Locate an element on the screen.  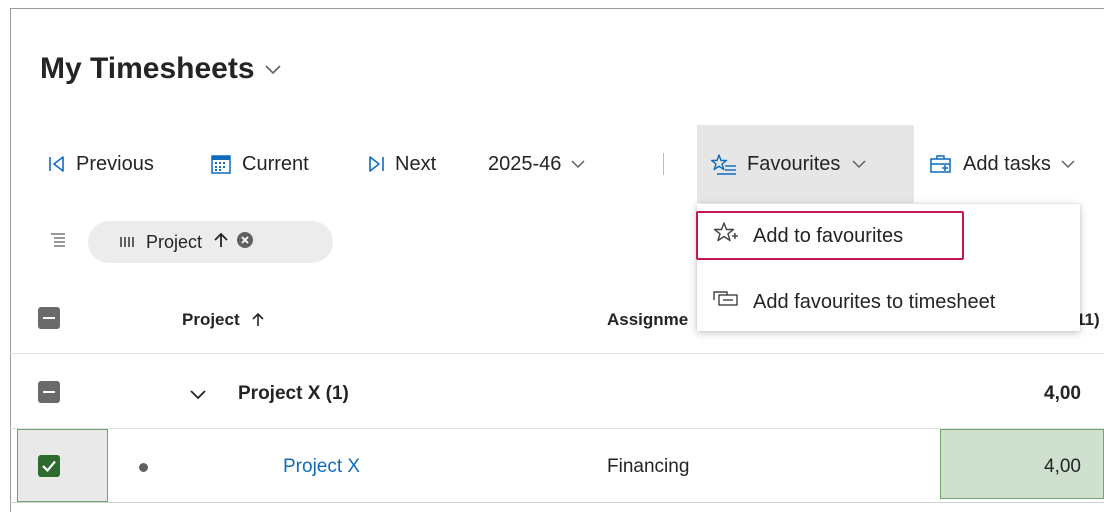
add-tasks-button: Add tasks is located at coordinates (1002, 164).